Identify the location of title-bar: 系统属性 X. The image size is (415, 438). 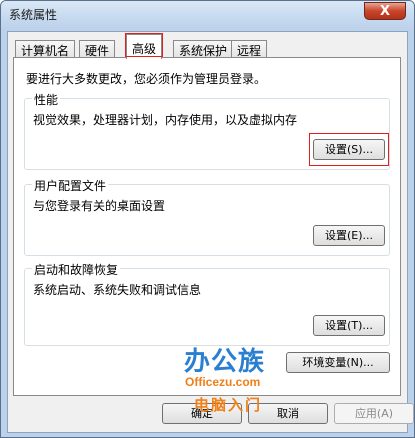
(207, 16).